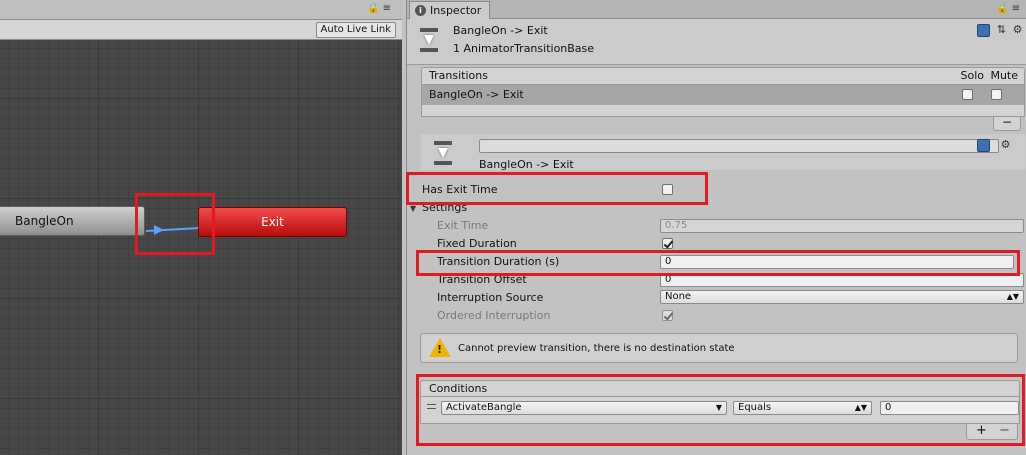  Describe the element at coordinates (272, 222) in the screenshot. I see `state-node-exit: Exit` at that location.